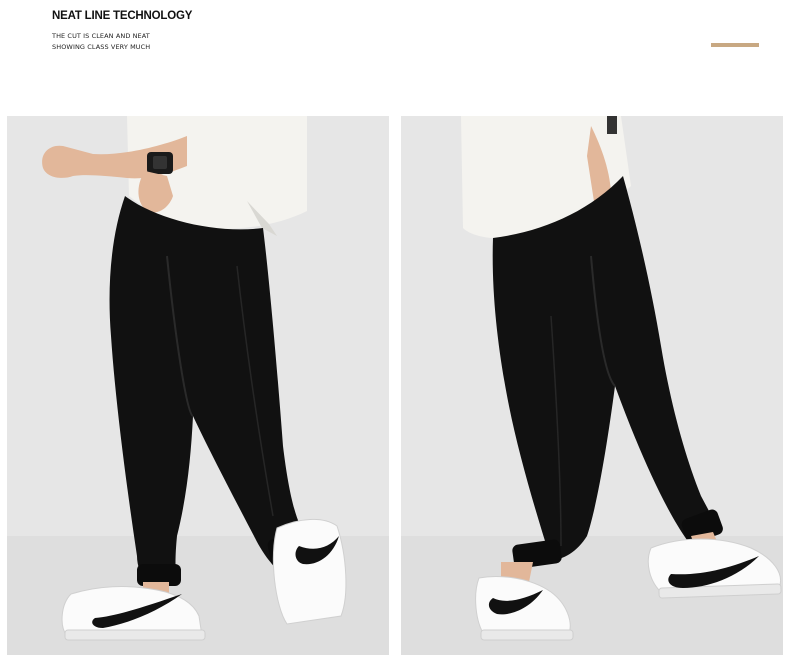  Describe the element at coordinates (101, 47) in the screenshot. I see `section-subtitle-line-2: SHOWING CLASS VERY MUCH` at that location.